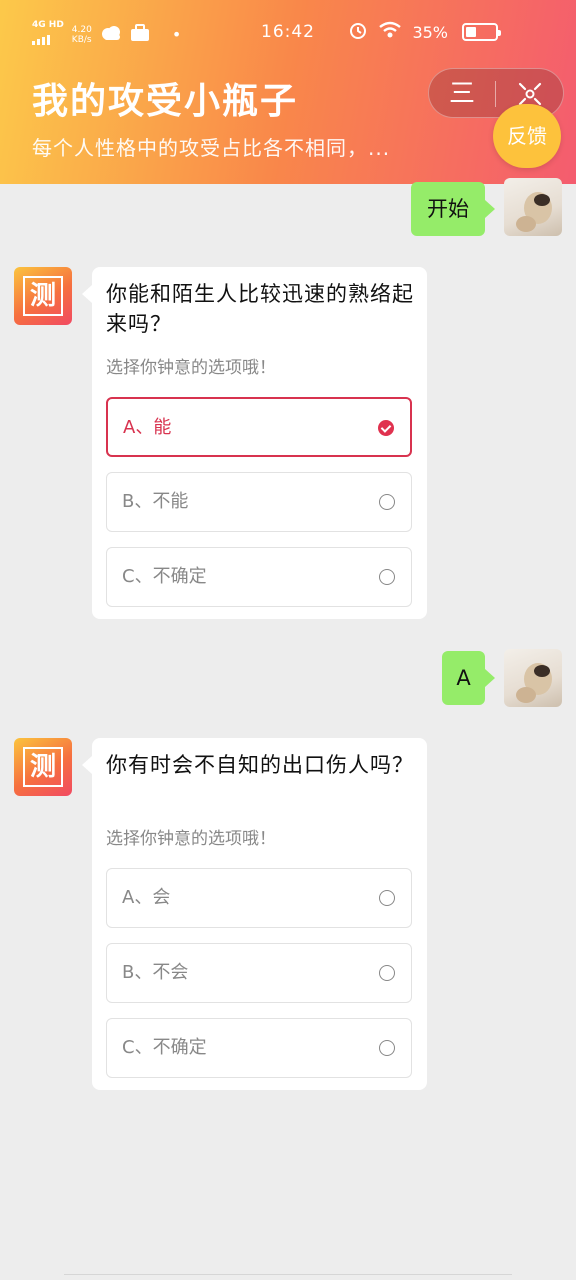 This screenshot has width=576, height=1280. I want to click on question-text: 你能和陌生人比较迅速的熟络起来吗？, so click(260, 309).